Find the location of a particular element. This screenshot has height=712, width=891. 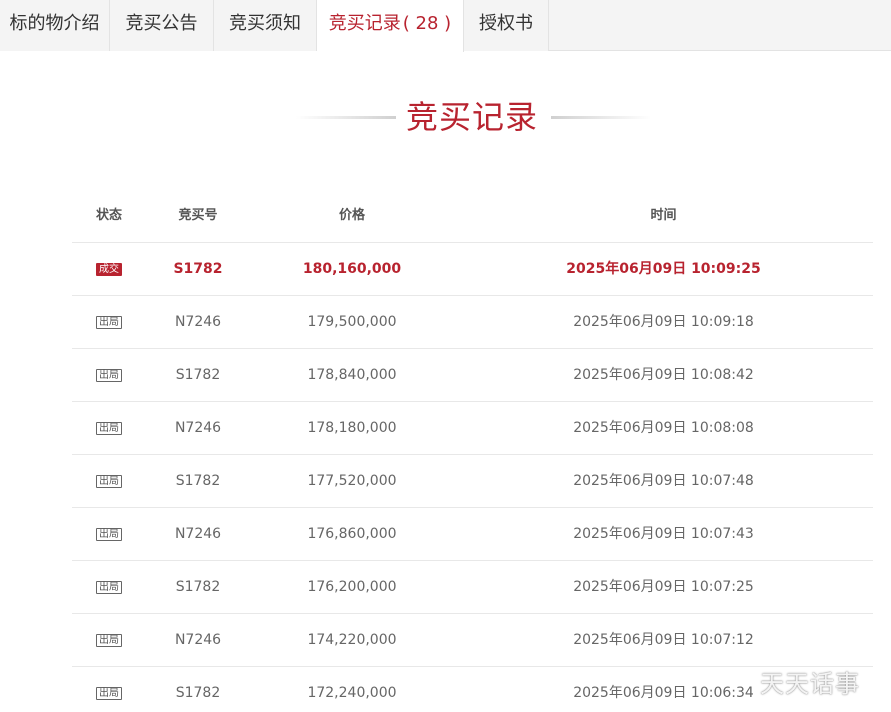

tab-bid-records: 竞买记录( 28 ) is located at coordinates (390, 26).